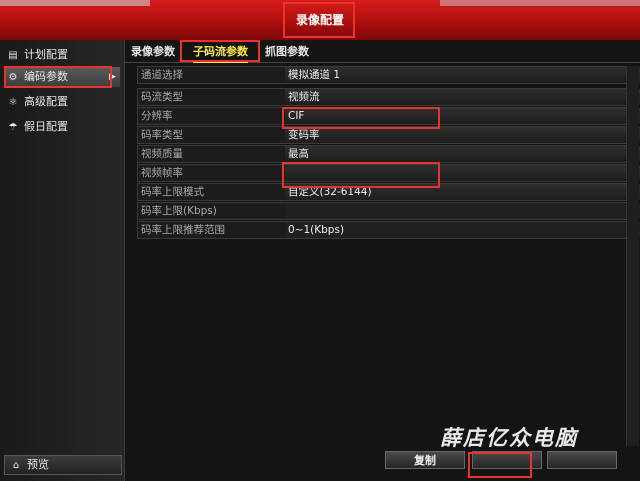  I want to click on setting-value: 最高, so click(298, 154).